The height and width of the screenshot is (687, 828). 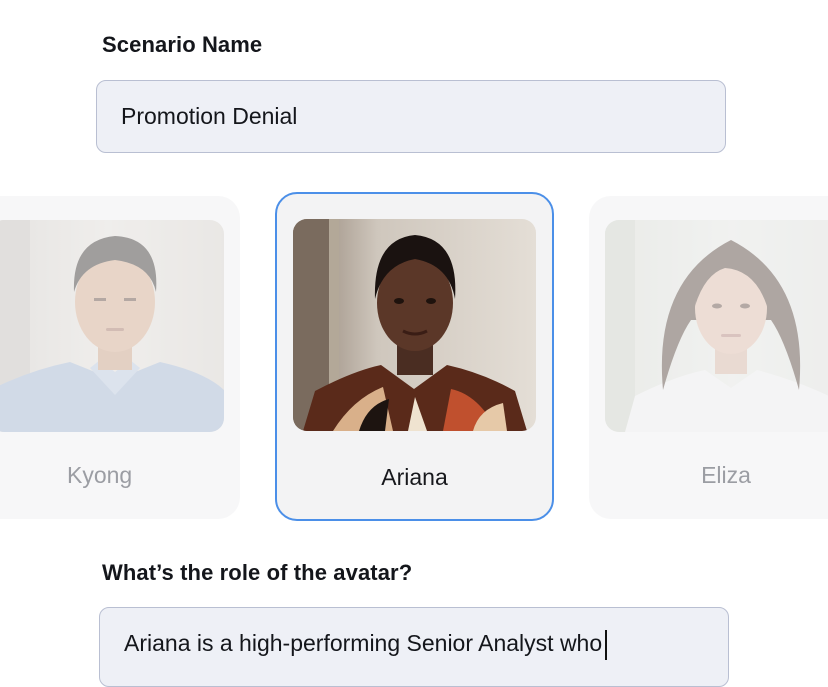 I want to click on avatar-photo-eliza, so click(x=716, y=326).